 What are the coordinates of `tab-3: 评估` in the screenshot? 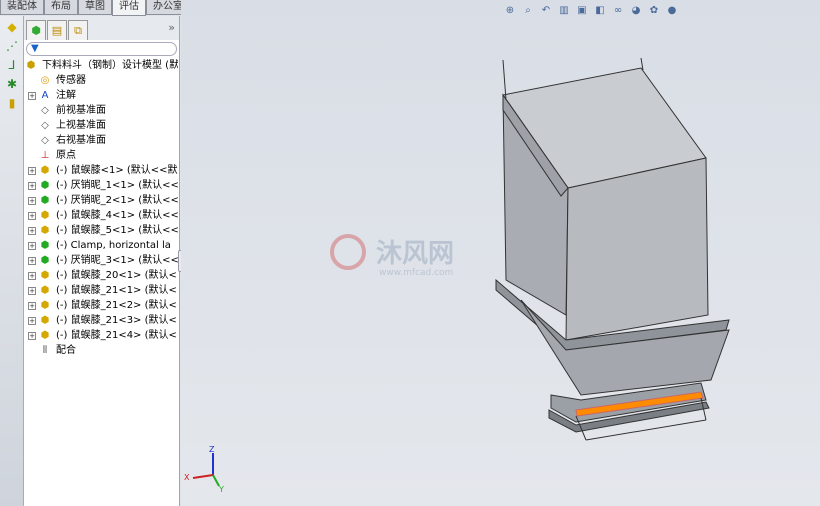 It's located at (129, 8).